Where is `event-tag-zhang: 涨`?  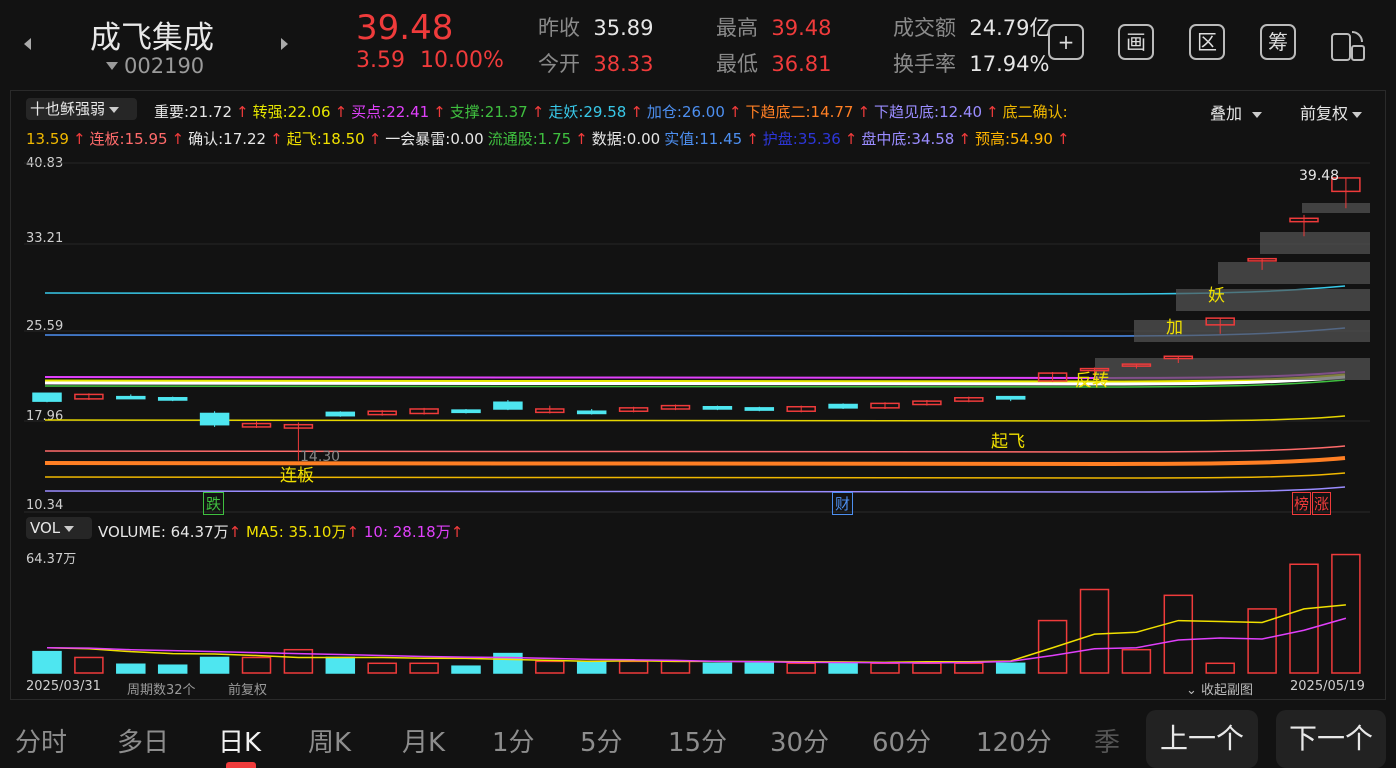 event-tag-zhang: 涨 is located at coordinates (1322, 503).